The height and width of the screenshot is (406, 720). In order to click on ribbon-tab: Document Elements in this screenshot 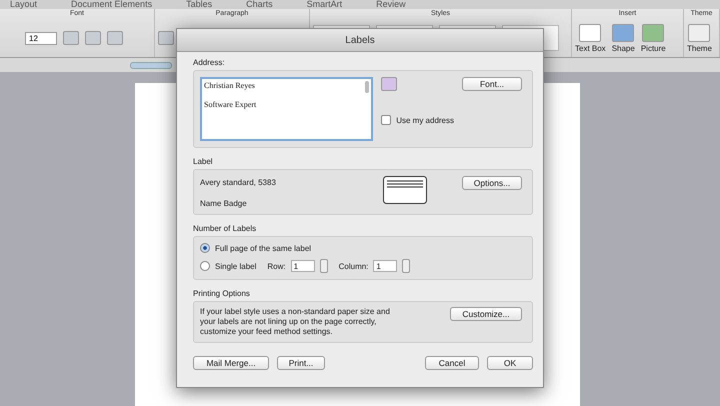, I will do `click(111, 4)`.